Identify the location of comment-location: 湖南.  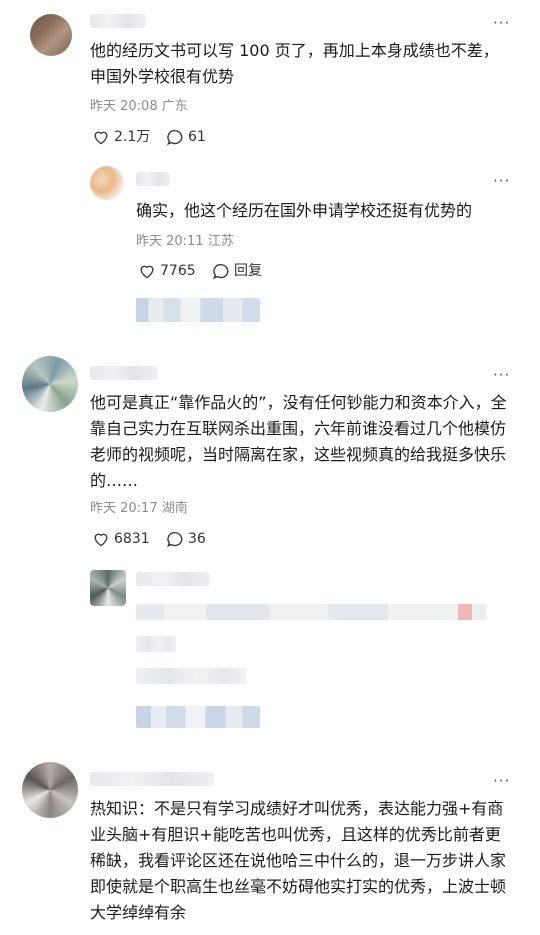
(174, 508).